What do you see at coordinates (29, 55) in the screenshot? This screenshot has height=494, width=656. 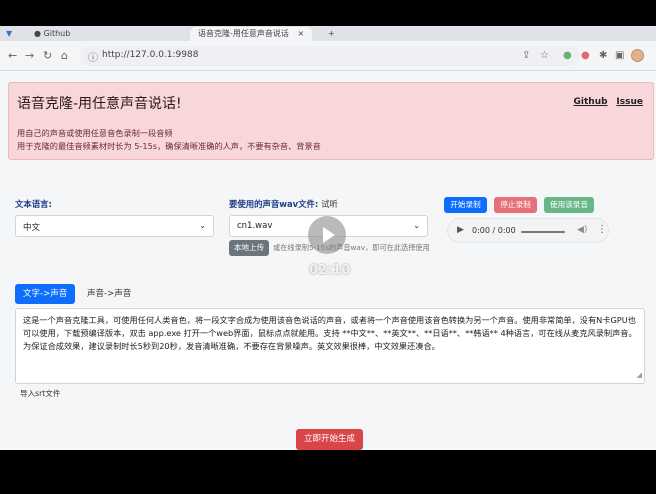 I see `forward-icon: →` at bounding box center [29, 55].